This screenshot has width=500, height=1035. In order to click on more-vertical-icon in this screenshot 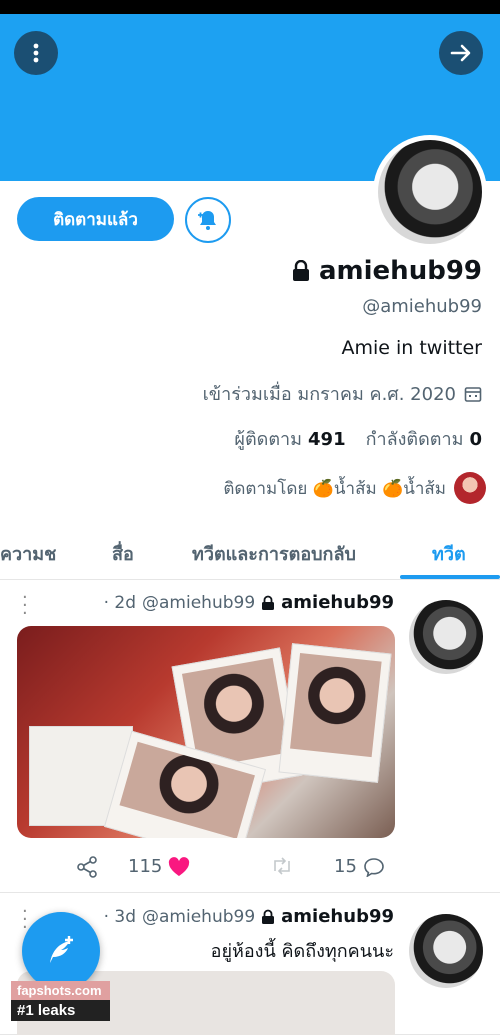, I will do `click(36, 53)`.